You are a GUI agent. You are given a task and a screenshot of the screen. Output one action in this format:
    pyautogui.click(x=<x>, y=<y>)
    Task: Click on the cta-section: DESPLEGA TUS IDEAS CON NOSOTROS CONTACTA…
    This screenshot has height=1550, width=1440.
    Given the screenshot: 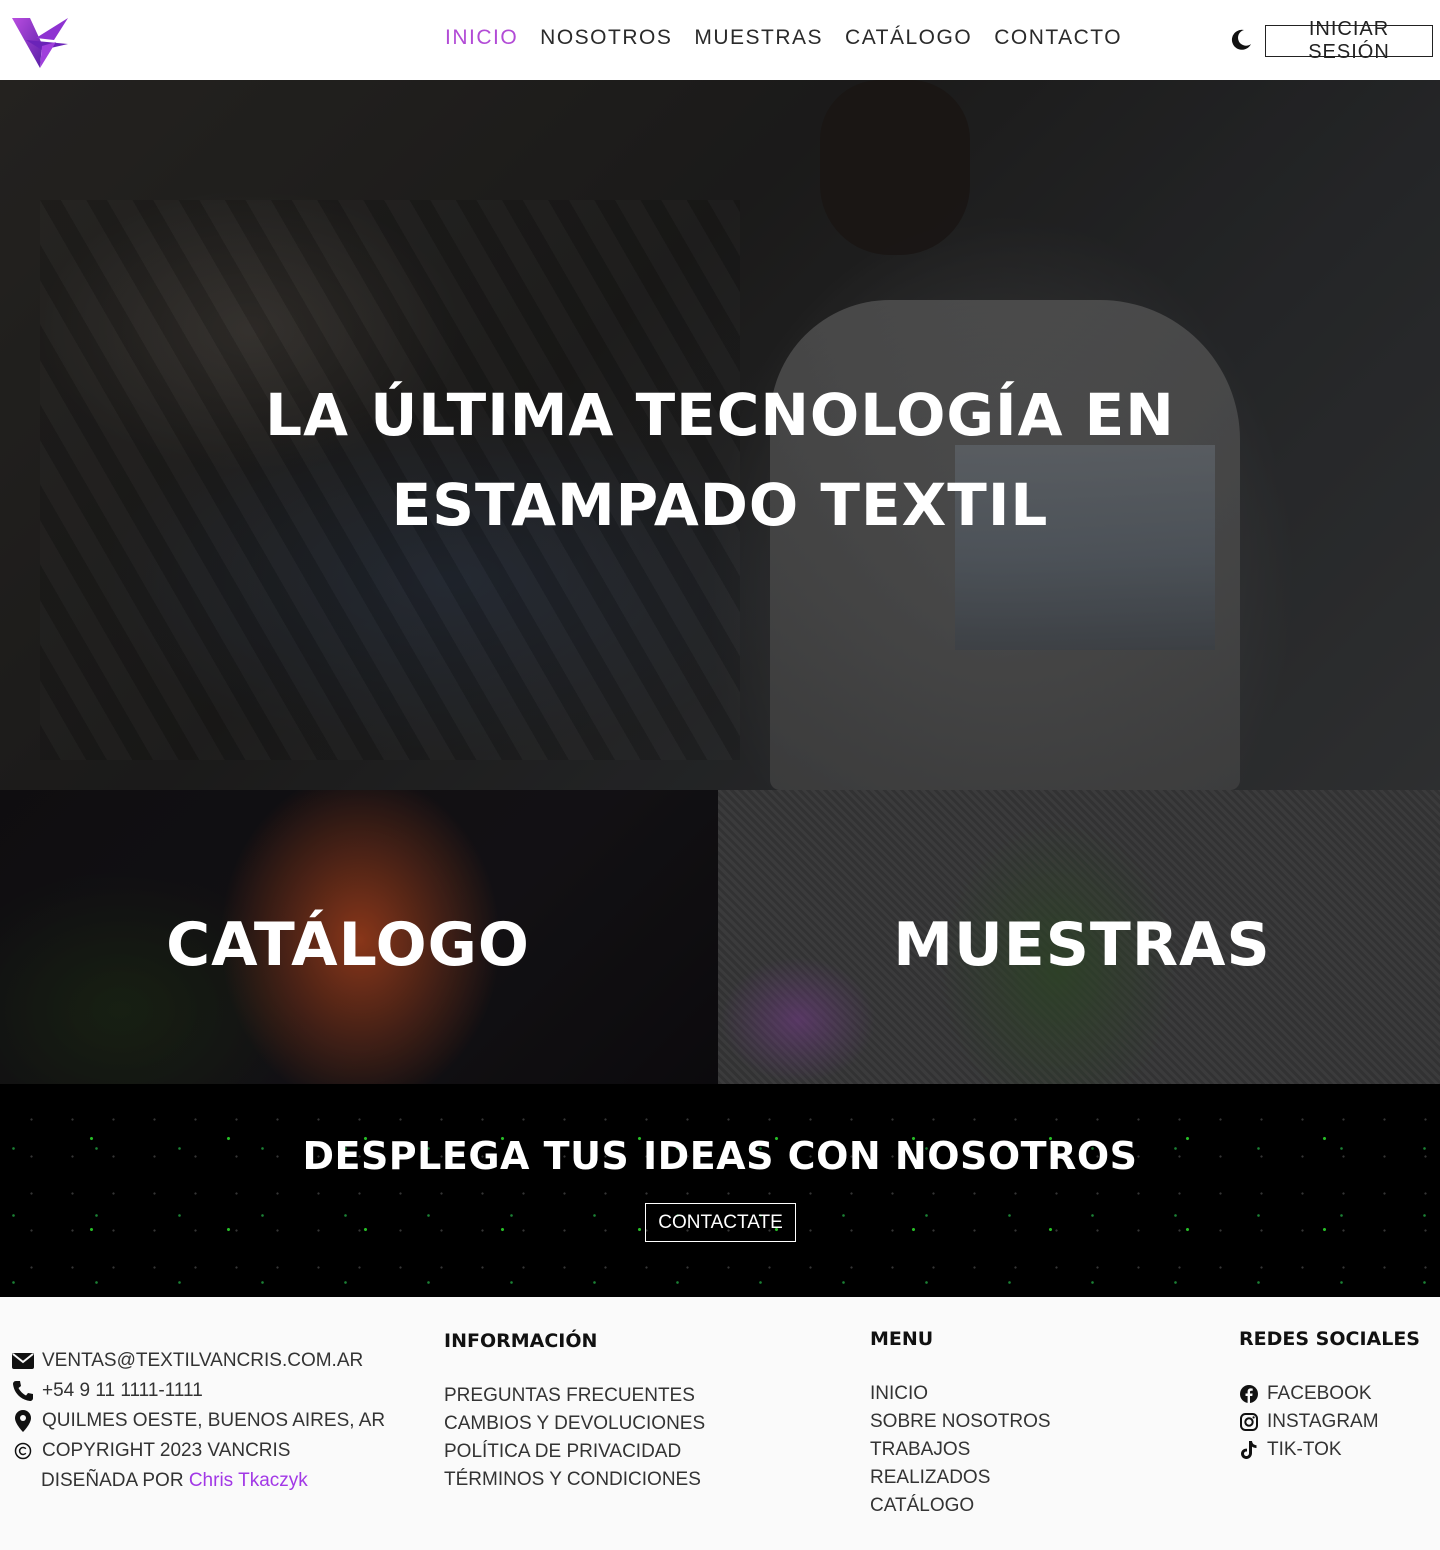 What is the action you would take?
    pyautogui.click(x=720, y=1190)
    